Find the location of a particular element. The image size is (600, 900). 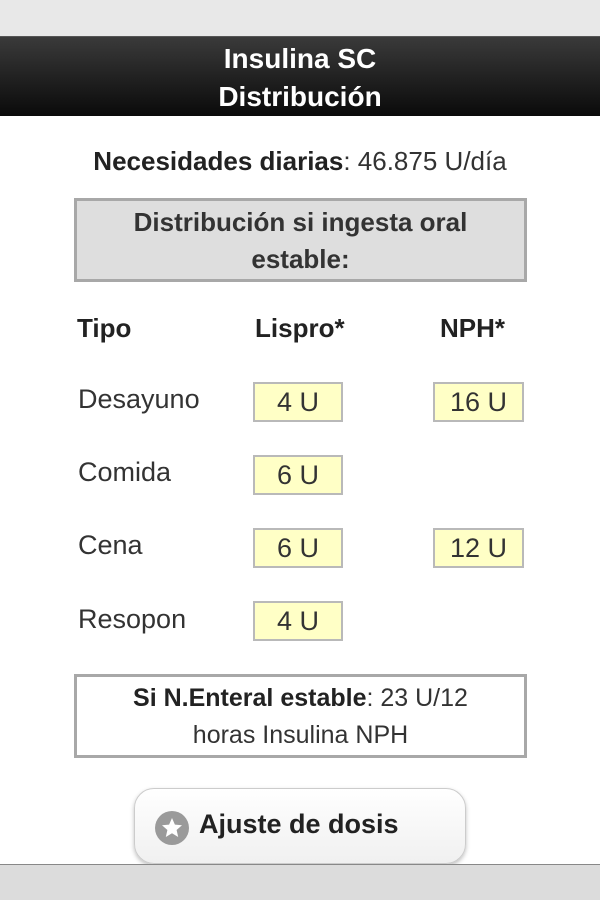

daily-needs-label: Necesidades diarias is located at coordinates (218, 161).